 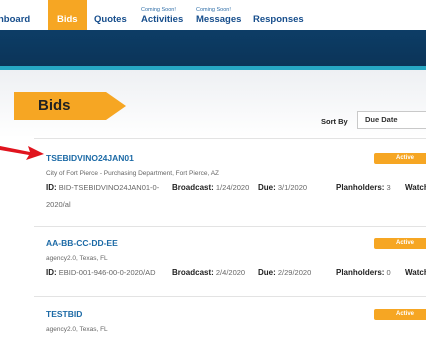 I want to click on sort-by-label: Sort By, so click(x=334, y=121).